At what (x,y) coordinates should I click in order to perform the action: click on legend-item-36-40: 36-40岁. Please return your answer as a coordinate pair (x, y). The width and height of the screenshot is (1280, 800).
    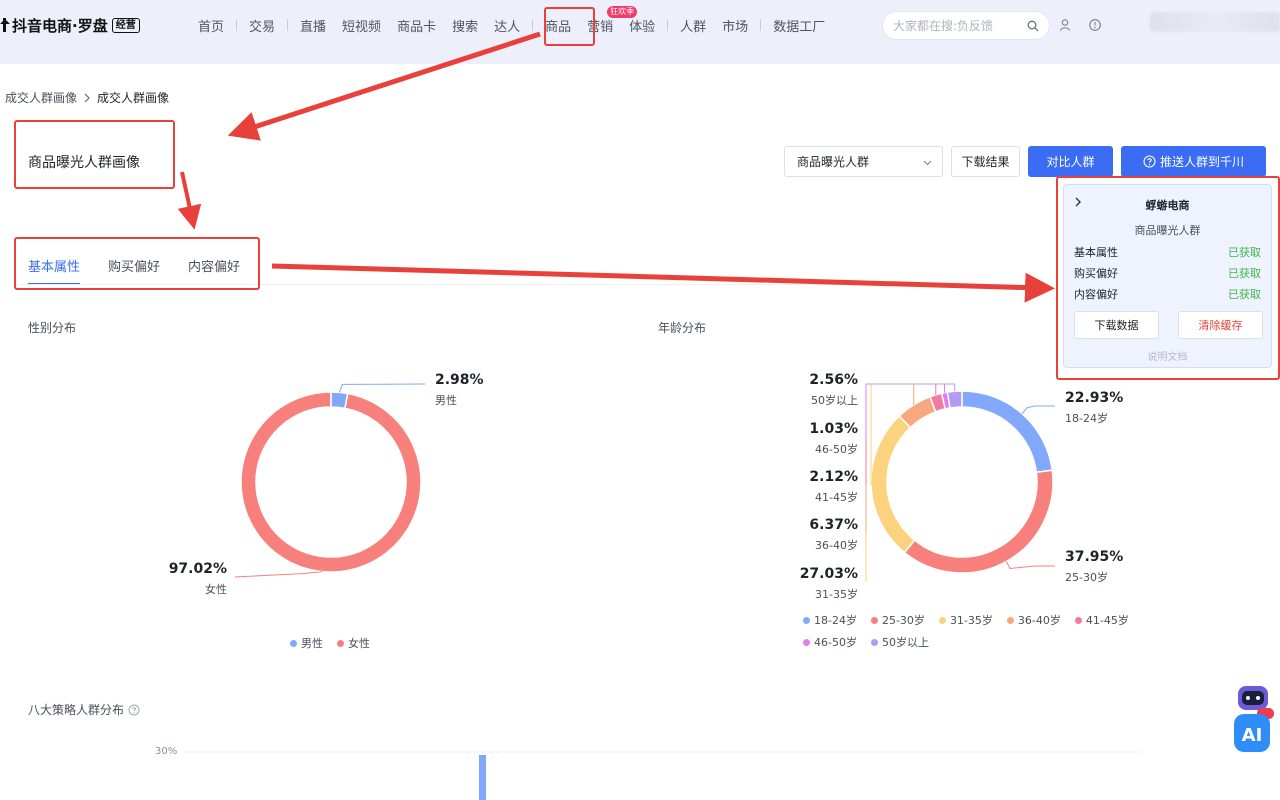
    Looking at the image, I should click on (1033, 620).